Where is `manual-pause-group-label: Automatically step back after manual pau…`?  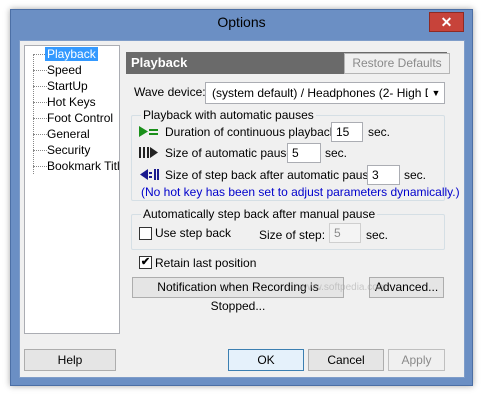
manual-pause-group-label: Automatically step back after manual pau… is located at coordinates (259, 214).